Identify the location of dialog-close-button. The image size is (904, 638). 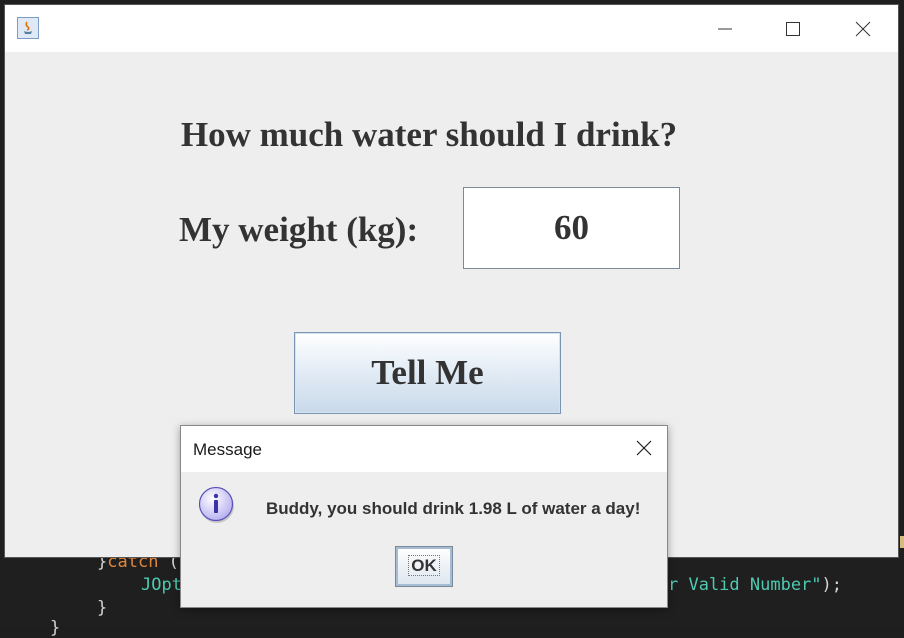
(644, 449).